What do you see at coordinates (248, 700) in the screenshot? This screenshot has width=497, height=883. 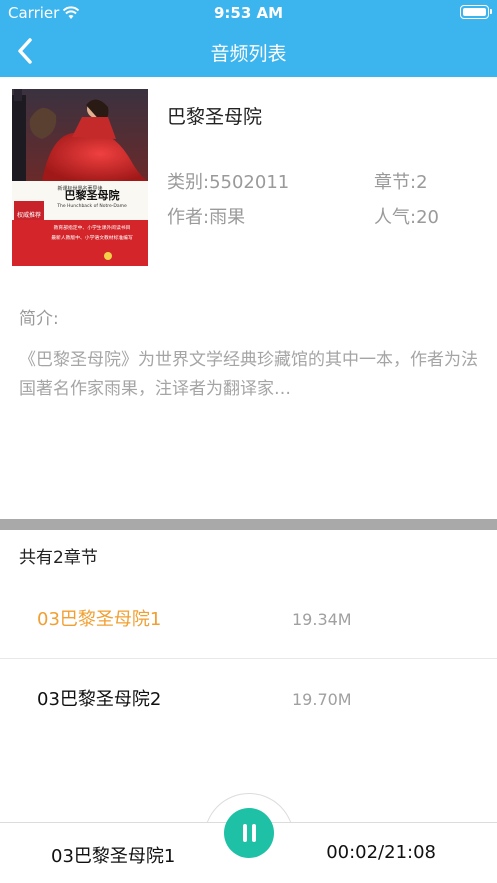 I see `chapter-row: 03巴黎圣母院2 19.70M` at bounding box center [248, 700].